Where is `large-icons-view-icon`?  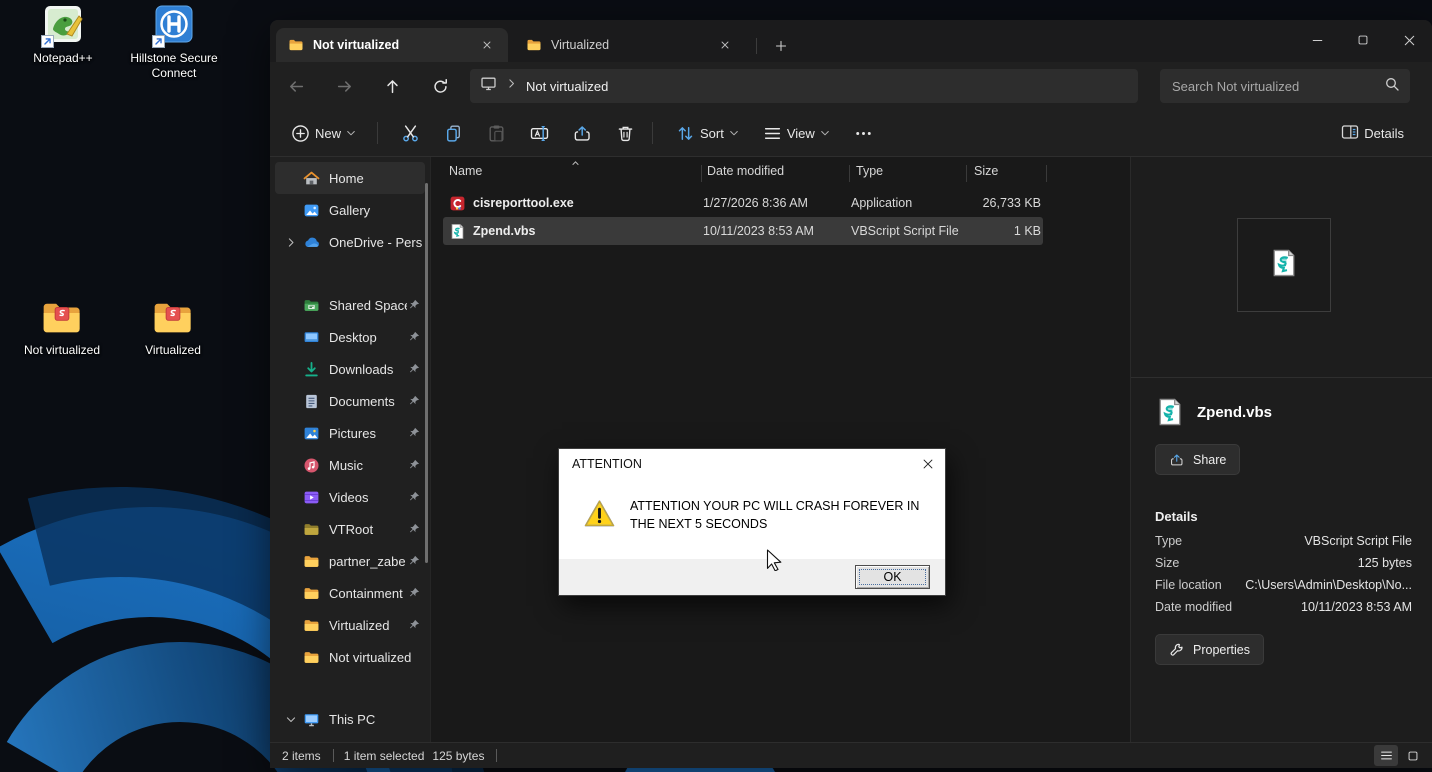
large-icons-view-icon is located at coordinates (1413, 756).